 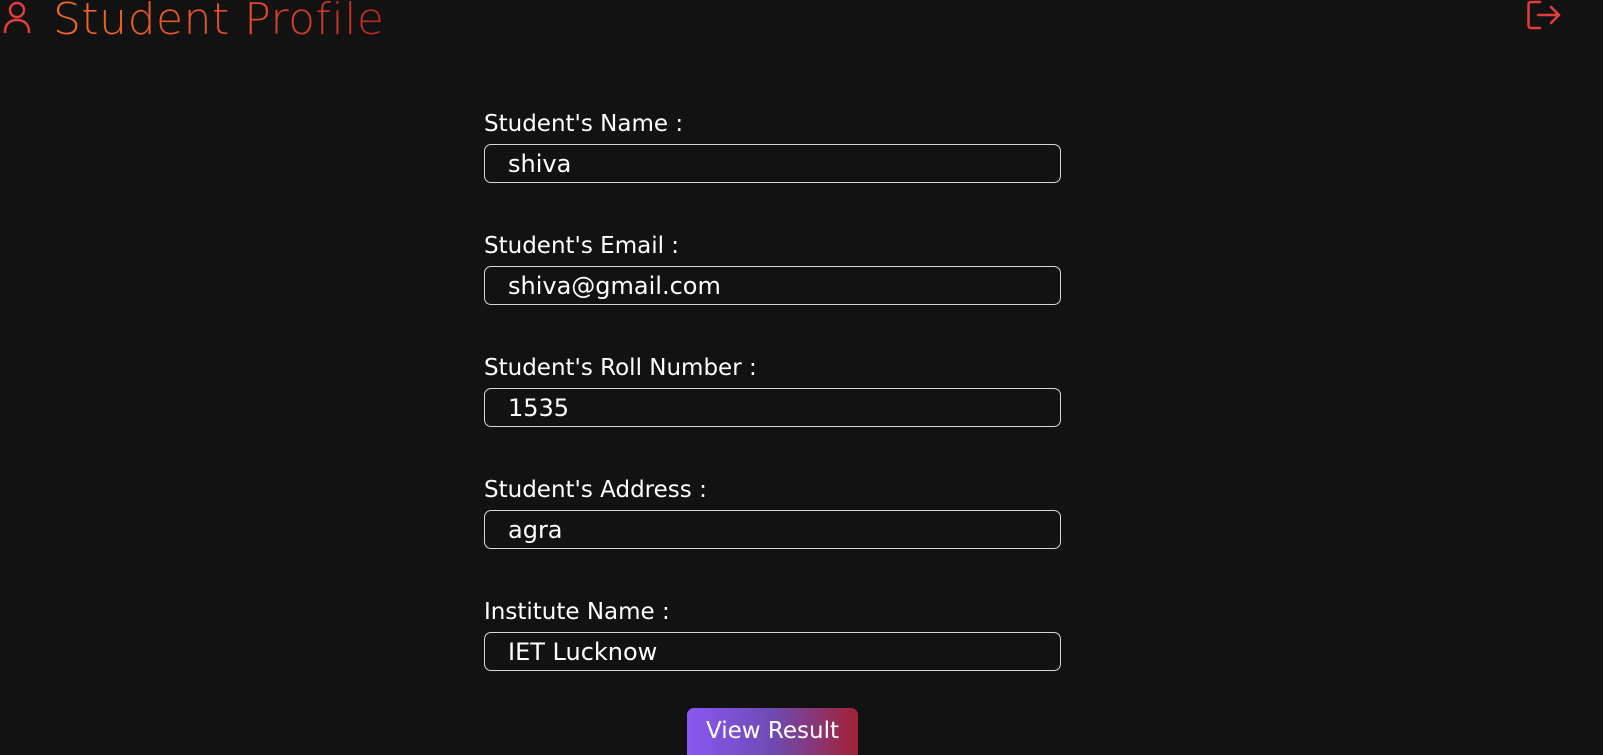 I want to click on name-field-group: Student's Name :, so click(x=773, y=169).